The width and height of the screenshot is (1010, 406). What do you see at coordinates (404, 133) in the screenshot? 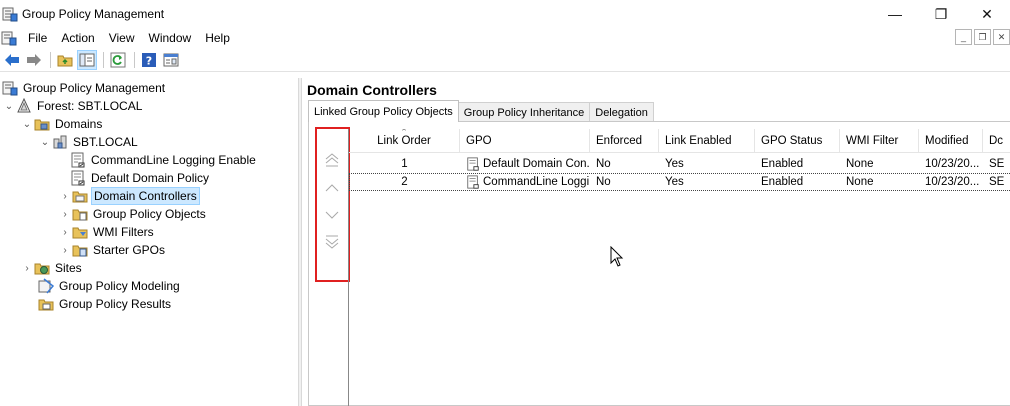
I see `sort-ascending-icon: ⌃` at bounding box center [404, 133].